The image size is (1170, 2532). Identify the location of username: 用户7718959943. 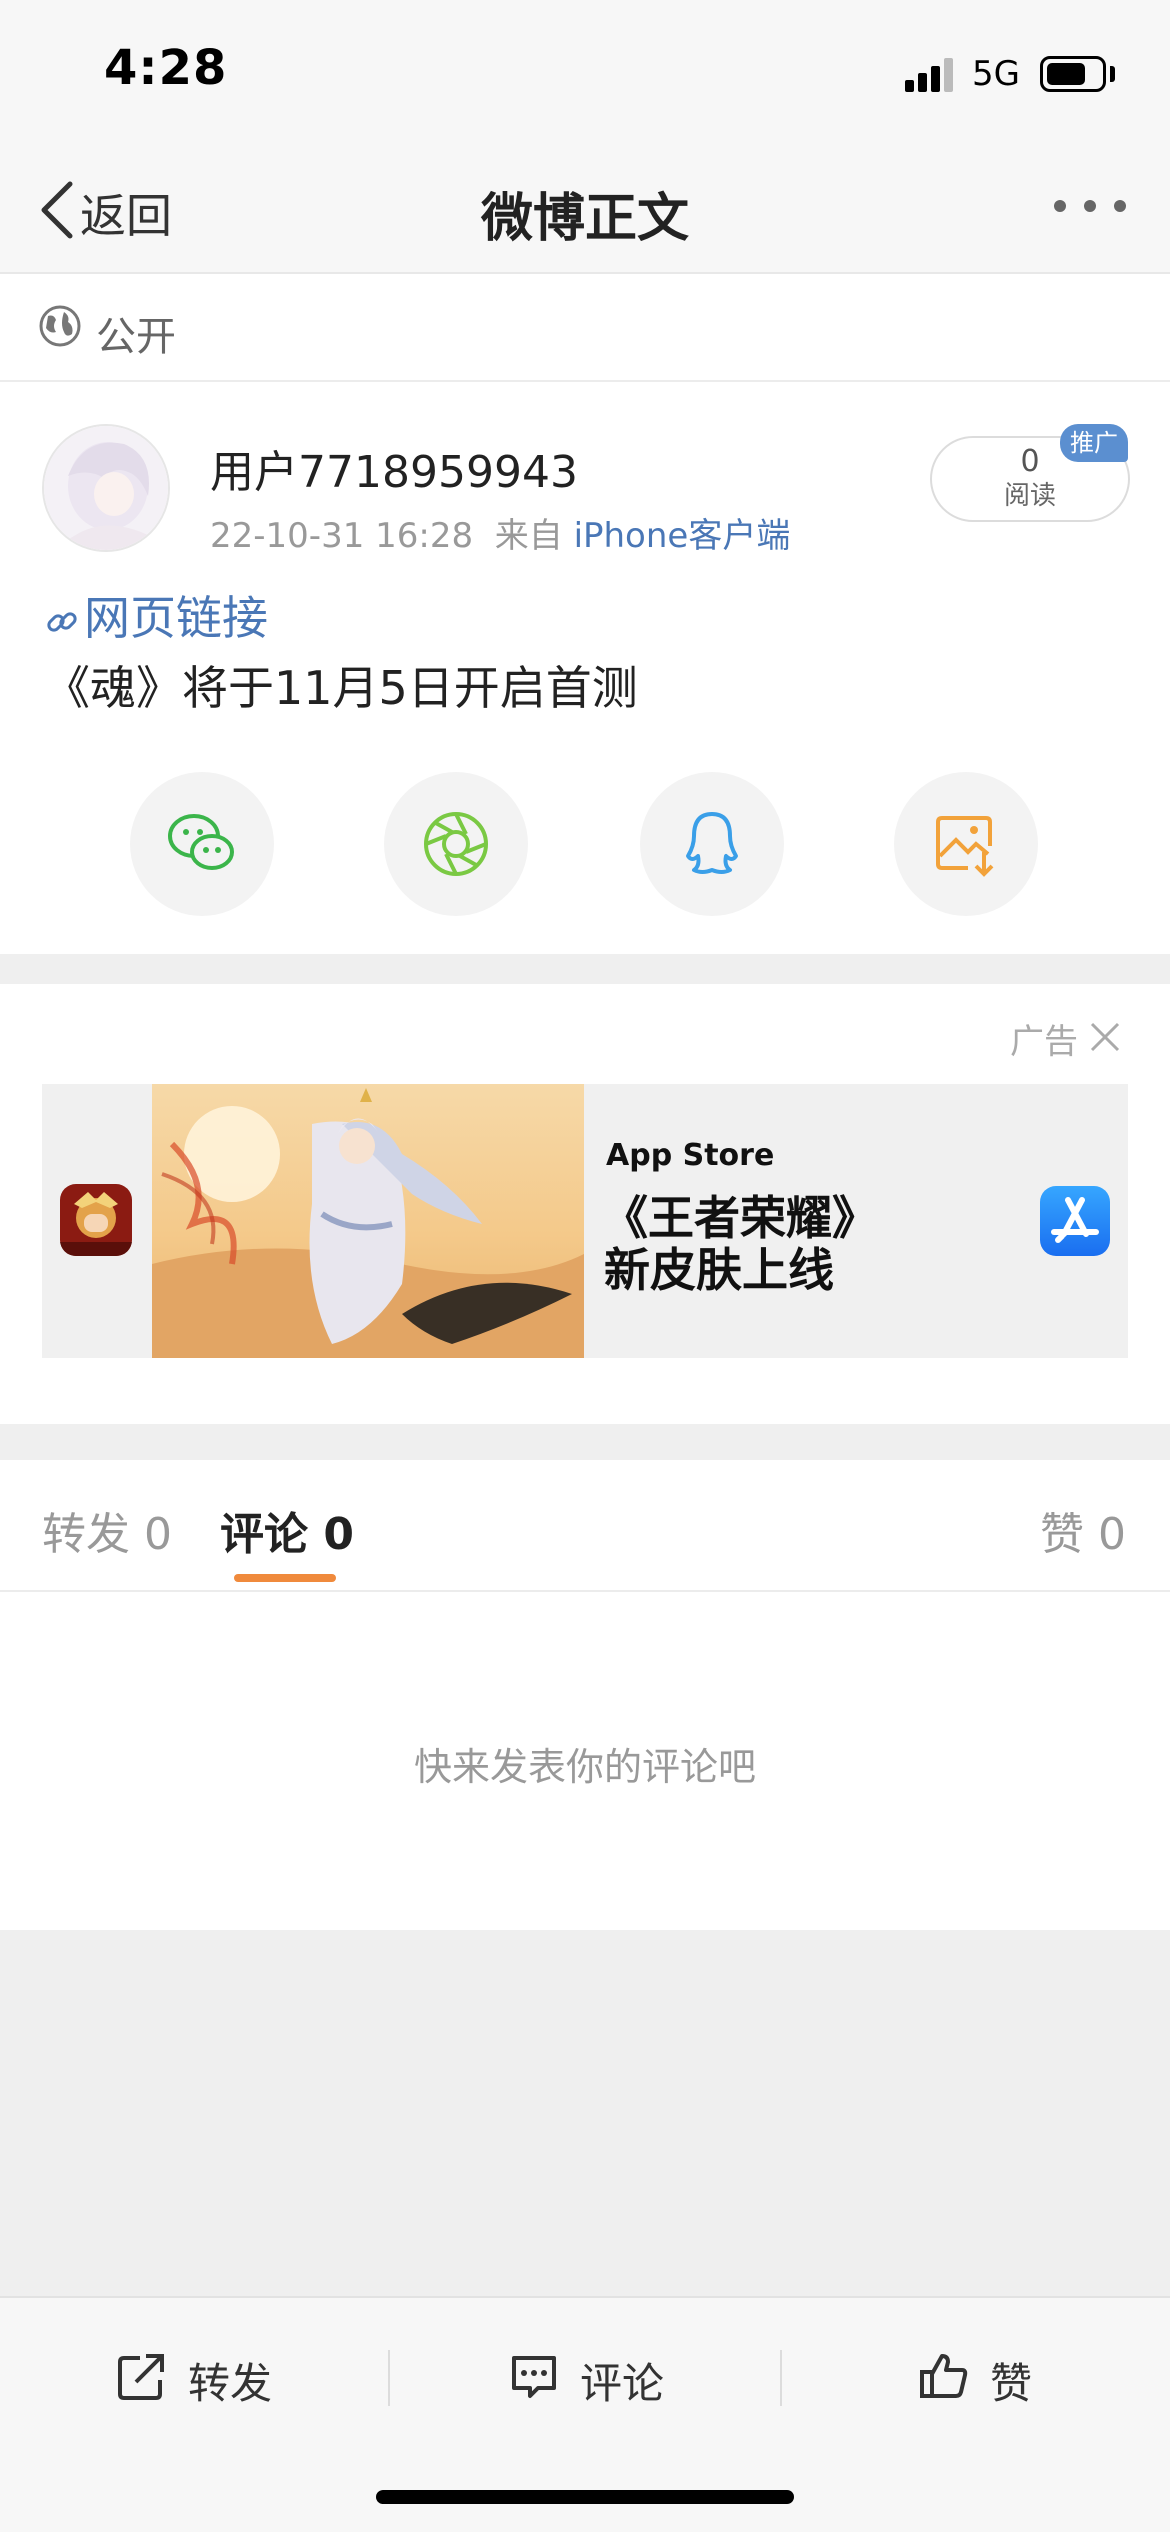
(394, 468).